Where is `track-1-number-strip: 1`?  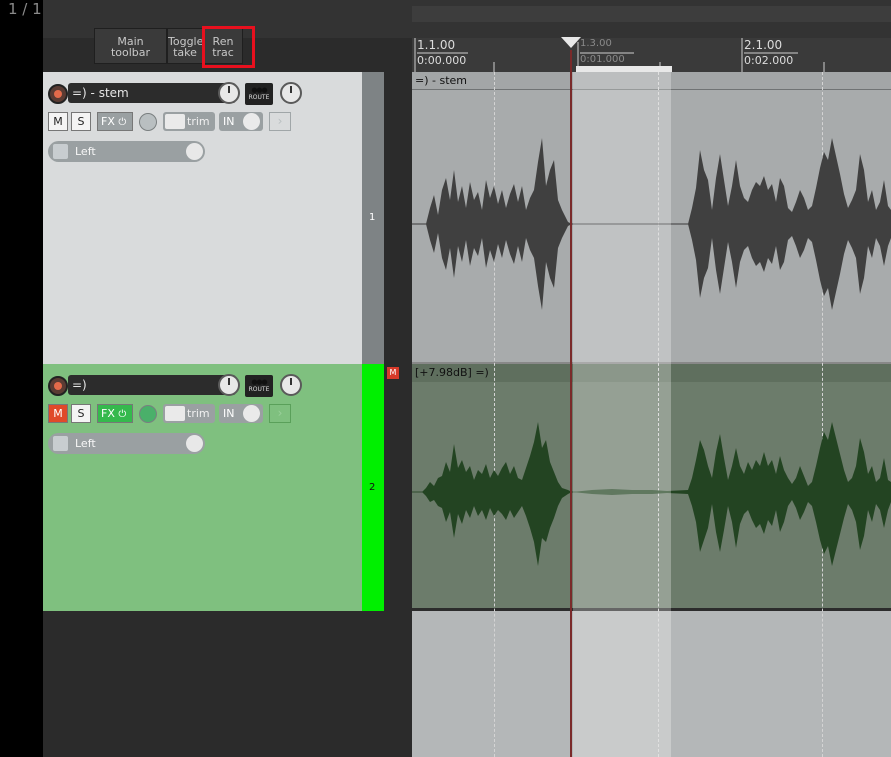
track-1-number-strip: 1 is located at coordinates (373, 218).